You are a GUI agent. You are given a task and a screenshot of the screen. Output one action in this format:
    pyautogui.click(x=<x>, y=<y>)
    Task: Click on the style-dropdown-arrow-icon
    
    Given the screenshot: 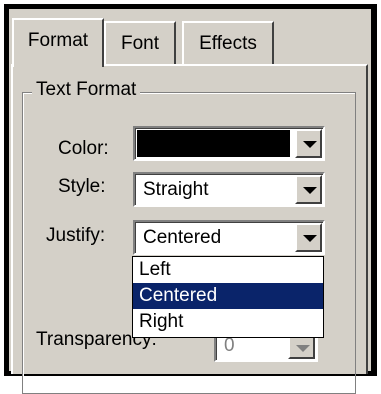 What is the action you would take?
    pyautogui.click(x=308, y=189)
    